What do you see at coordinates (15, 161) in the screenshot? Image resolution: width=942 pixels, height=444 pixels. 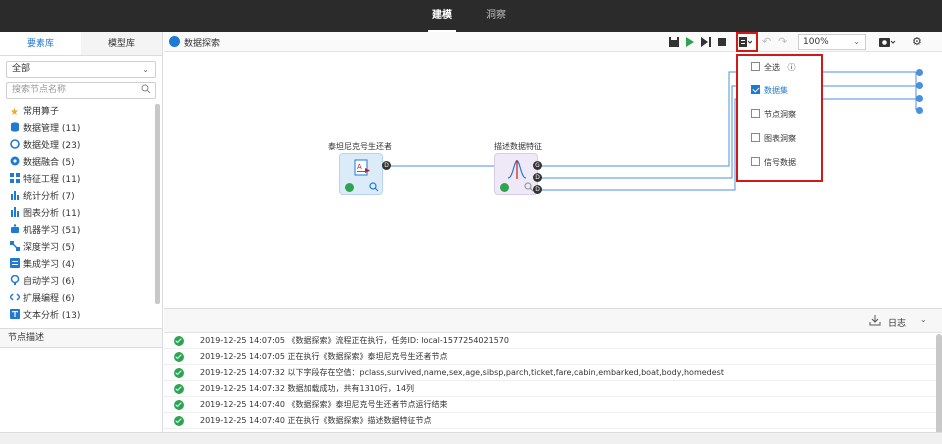 I see `merge-icon` at bounding box center [15, 161].